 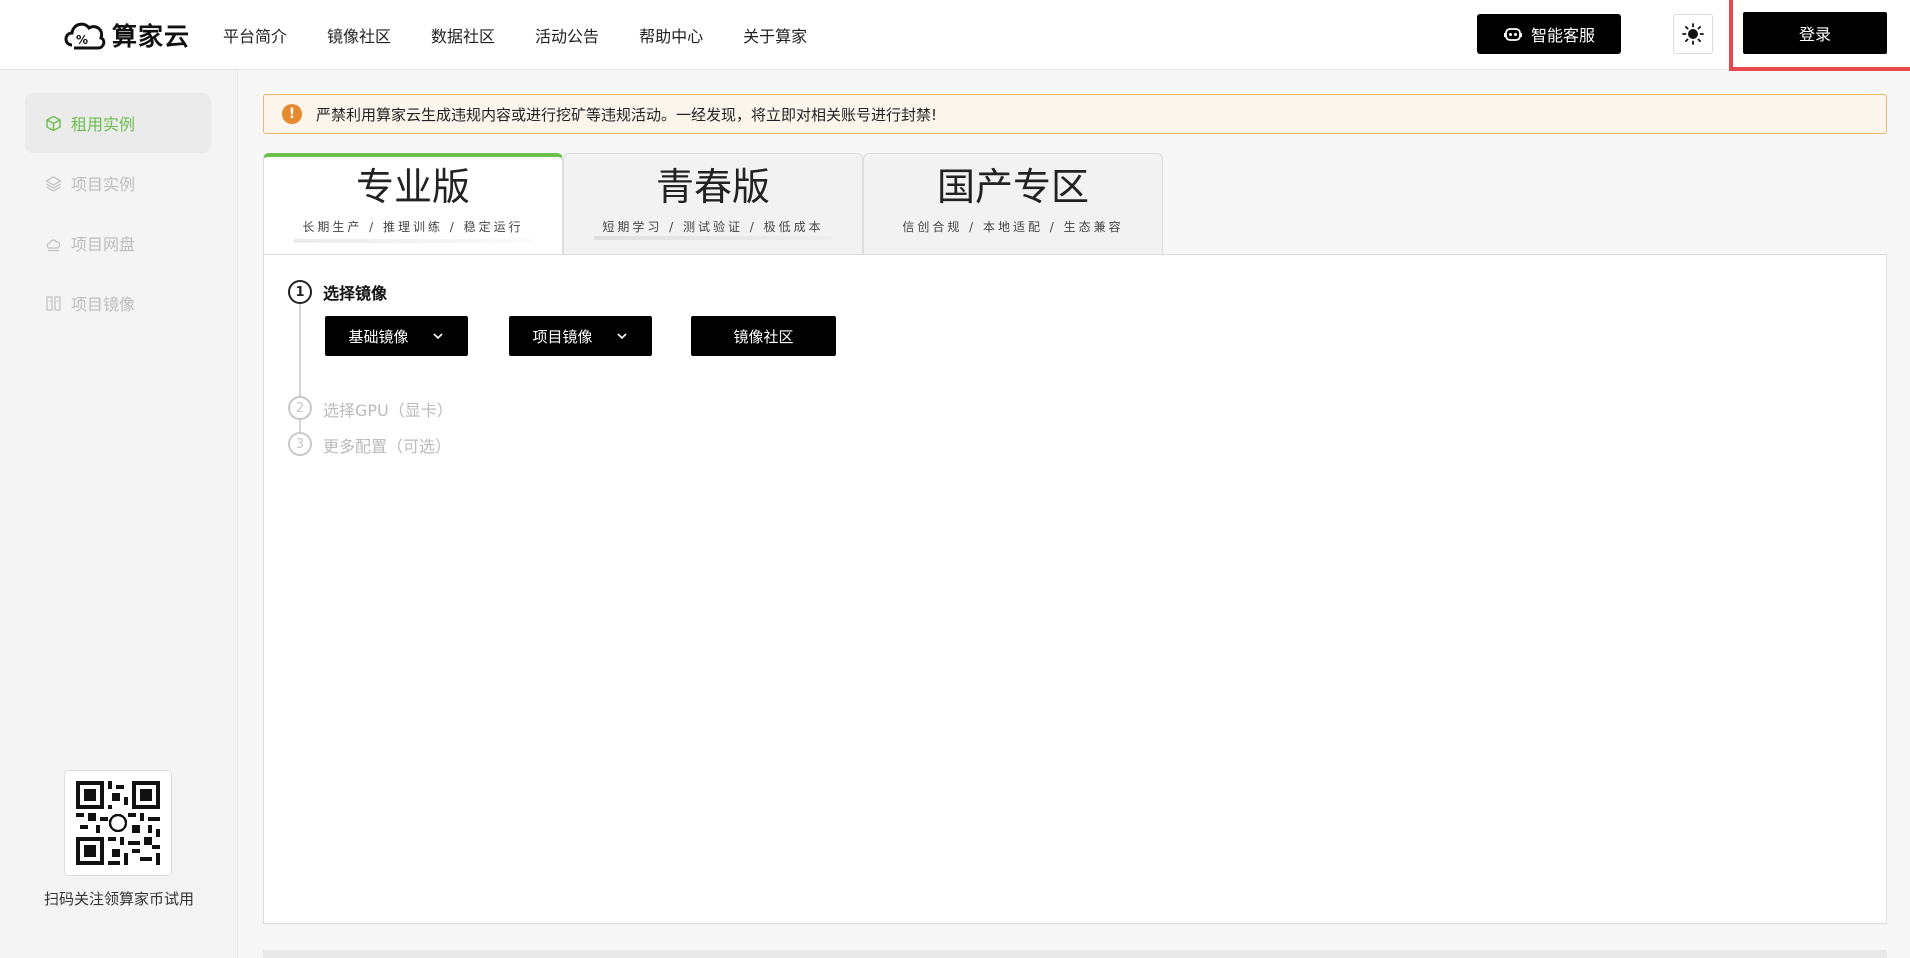 I want to click on sidebar-item-project-instance: 项目实例, so click(x=118, y=183).